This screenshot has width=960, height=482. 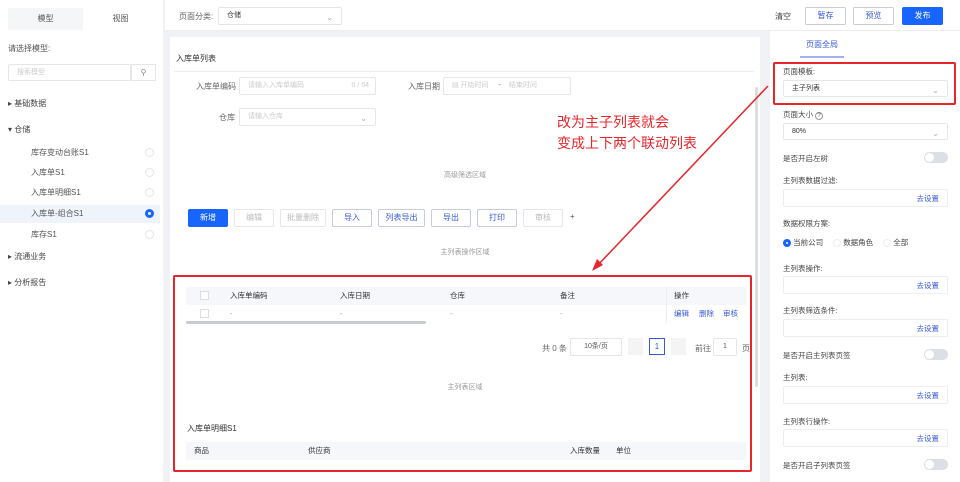 I want to click on annotation-text: 改为主子列表就会 变成上下两个联动列表, so click(x=627, y=133).